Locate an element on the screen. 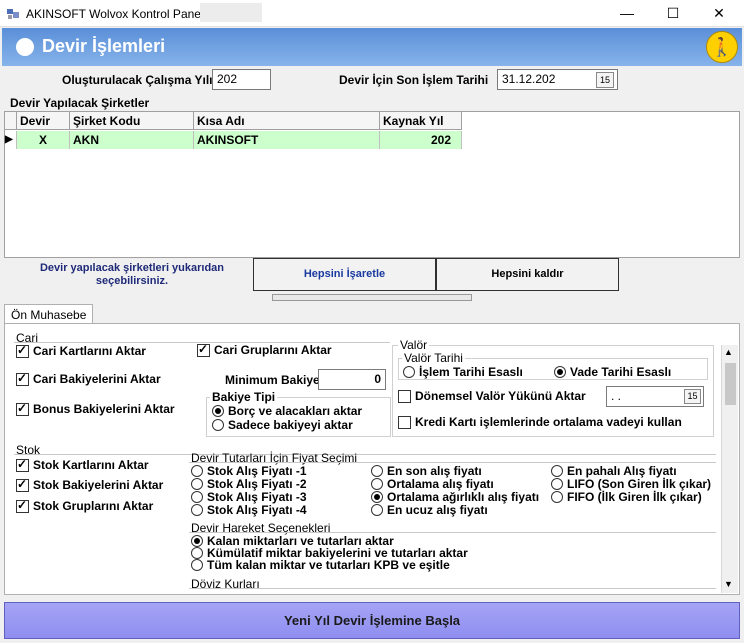  cari-bakiye-checkbox is located at coordinates (22, 378).